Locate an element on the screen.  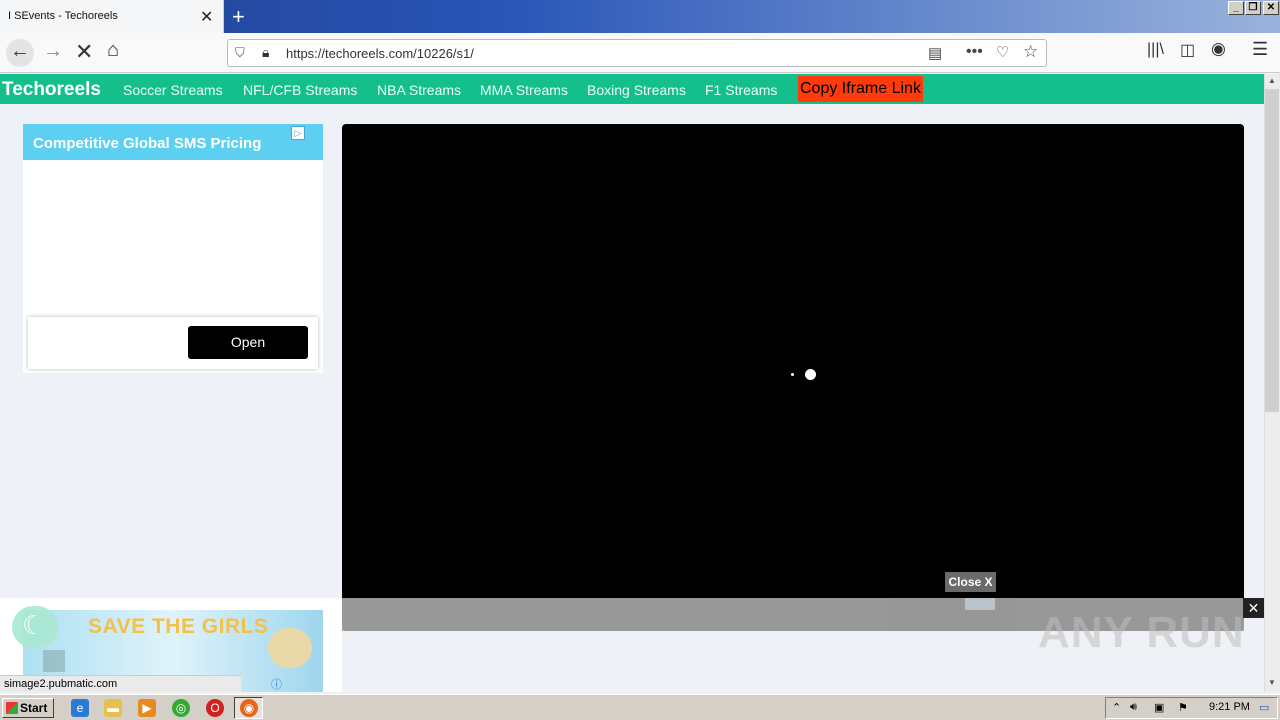
scroll-thumb is located at coordinates (1272, 250).